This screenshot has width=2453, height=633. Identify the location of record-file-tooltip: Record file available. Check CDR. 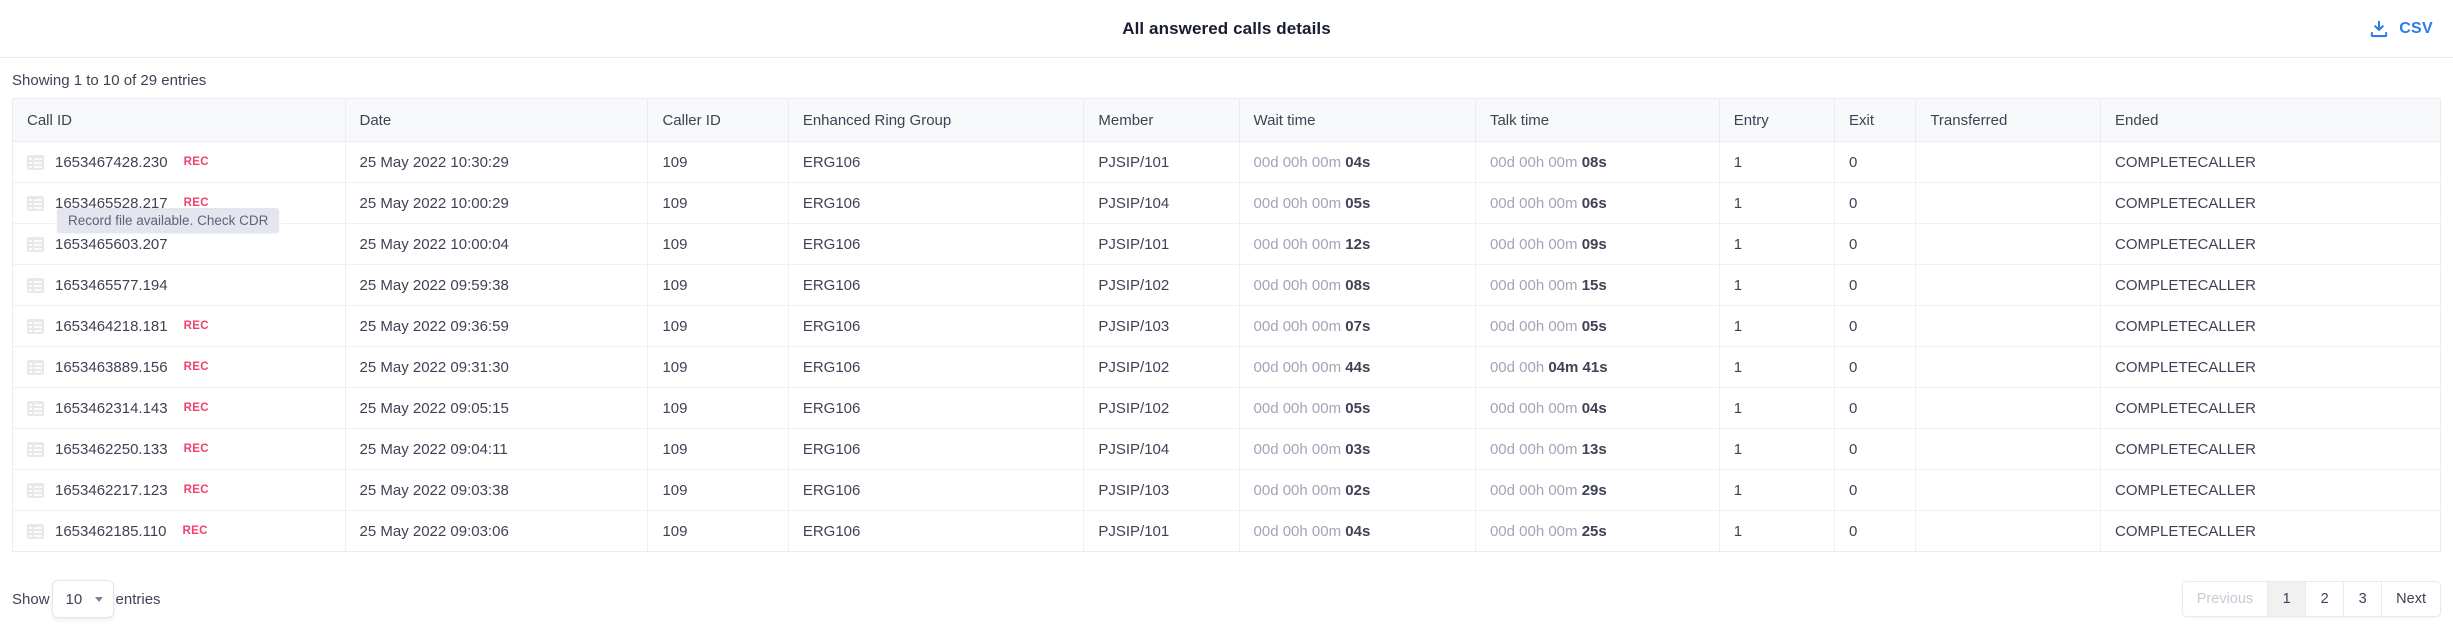
(168, 220).